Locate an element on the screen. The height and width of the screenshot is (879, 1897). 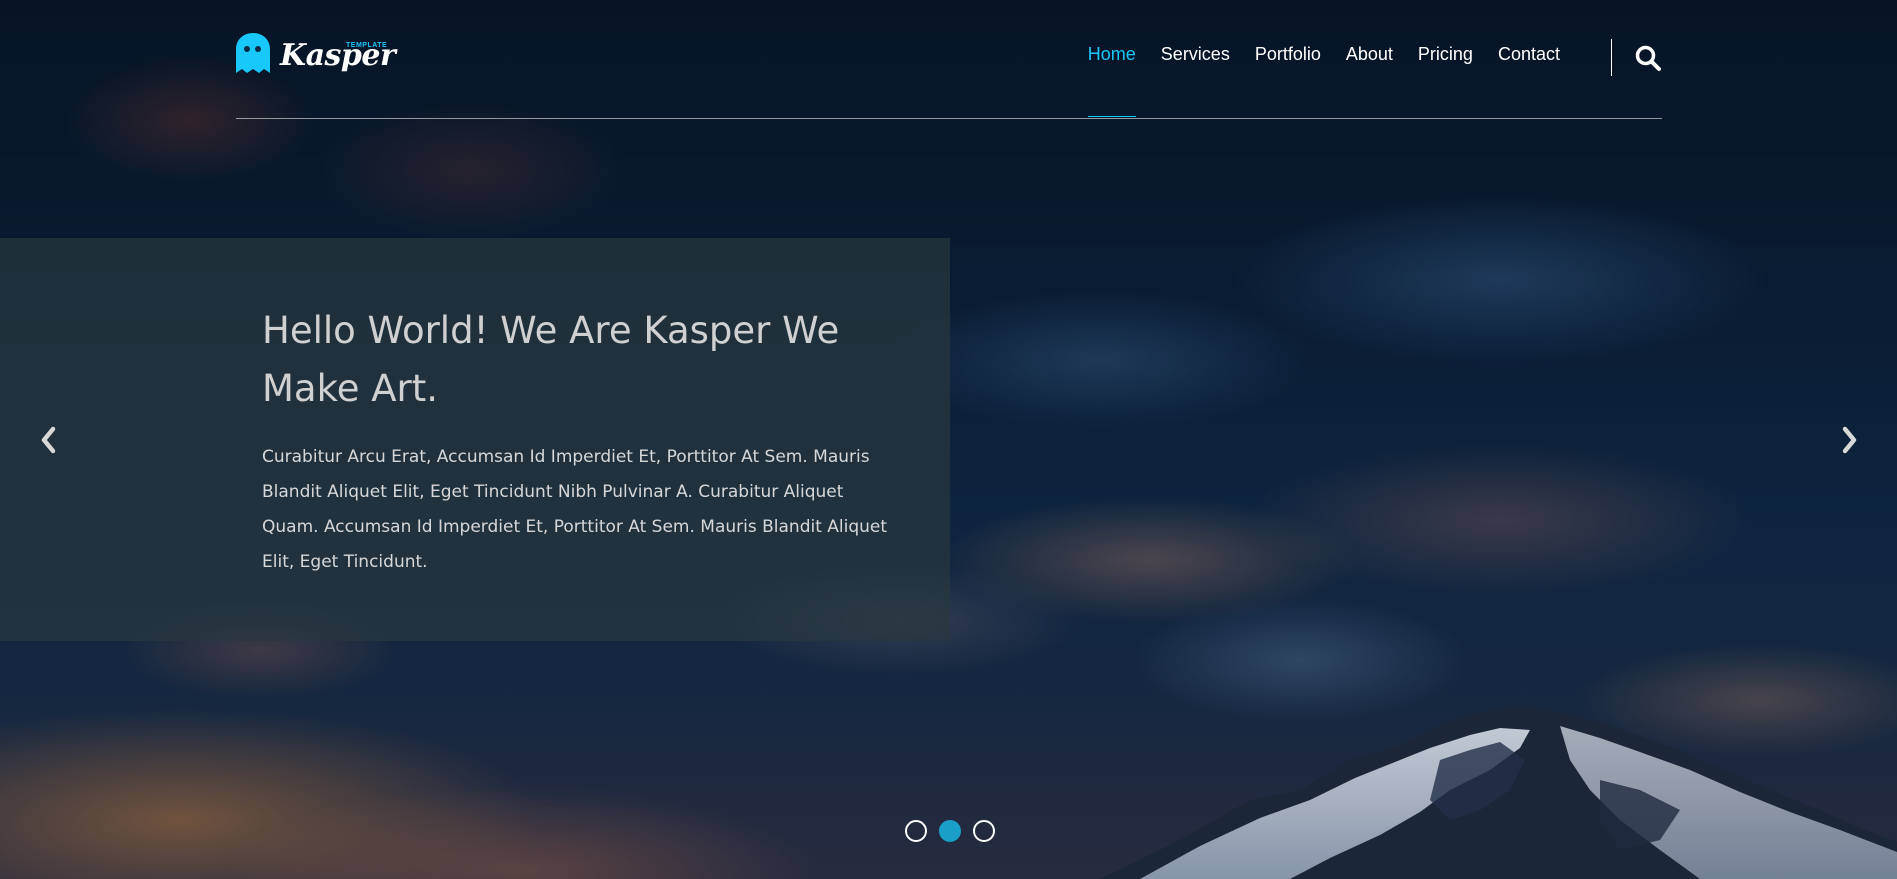
nav-link-portfolio: Portfolio is located at coordinates (1288, 54).